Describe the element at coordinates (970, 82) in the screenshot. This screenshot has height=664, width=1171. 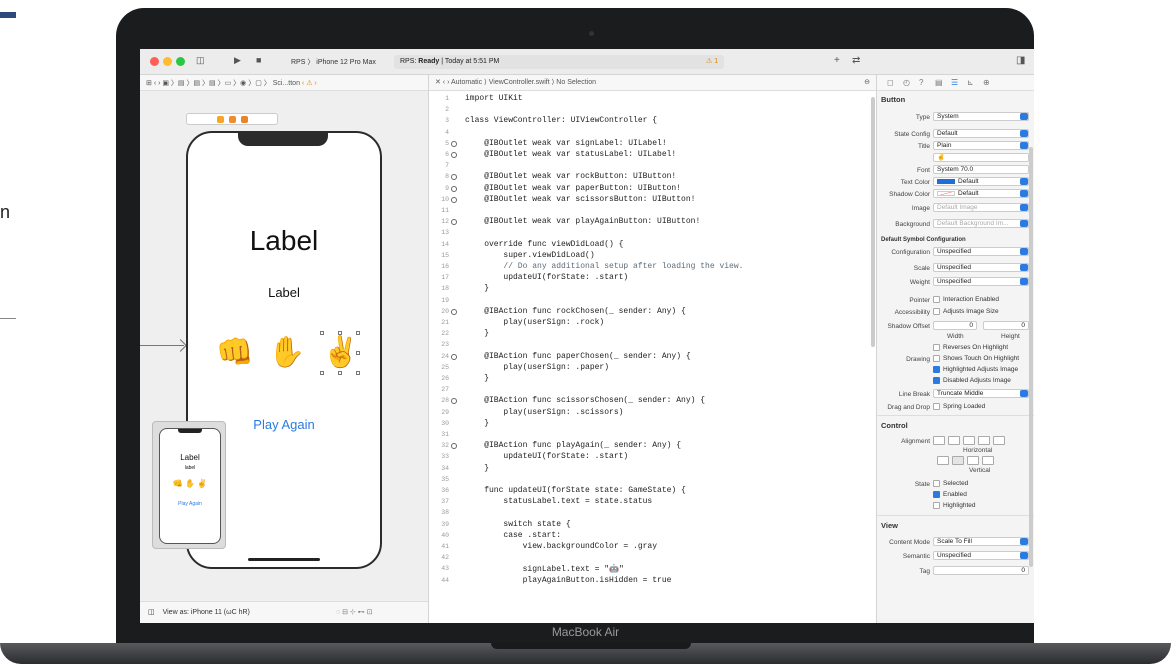
I see `size-inspector-icon: ⊾` at that location.